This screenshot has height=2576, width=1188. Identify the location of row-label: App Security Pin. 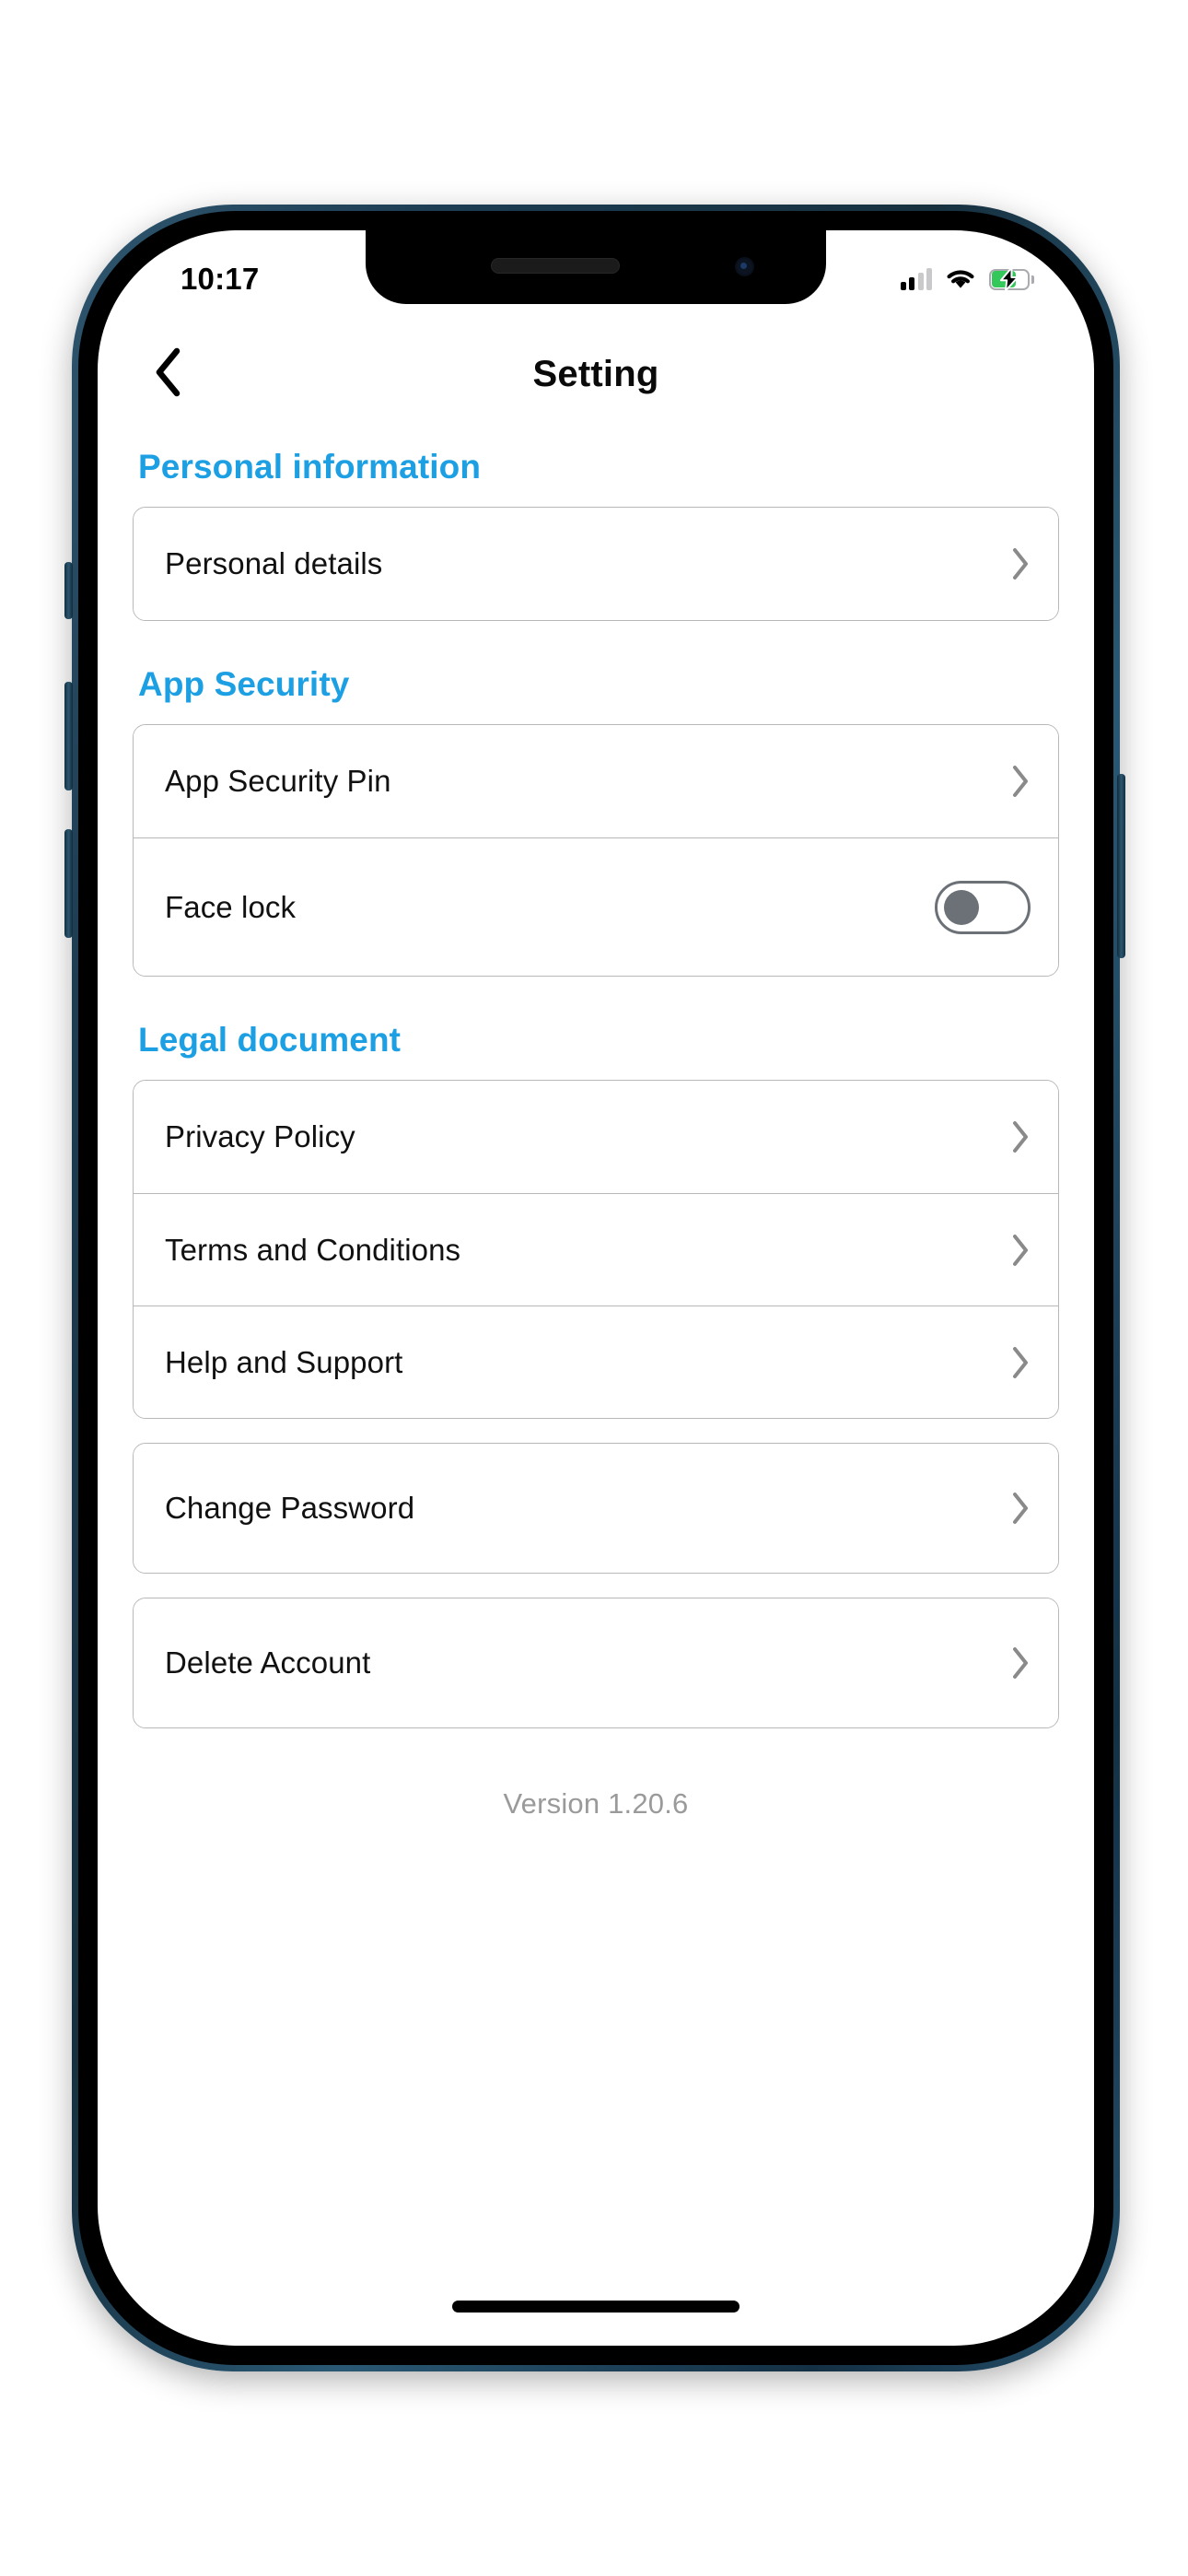
(278, 781).